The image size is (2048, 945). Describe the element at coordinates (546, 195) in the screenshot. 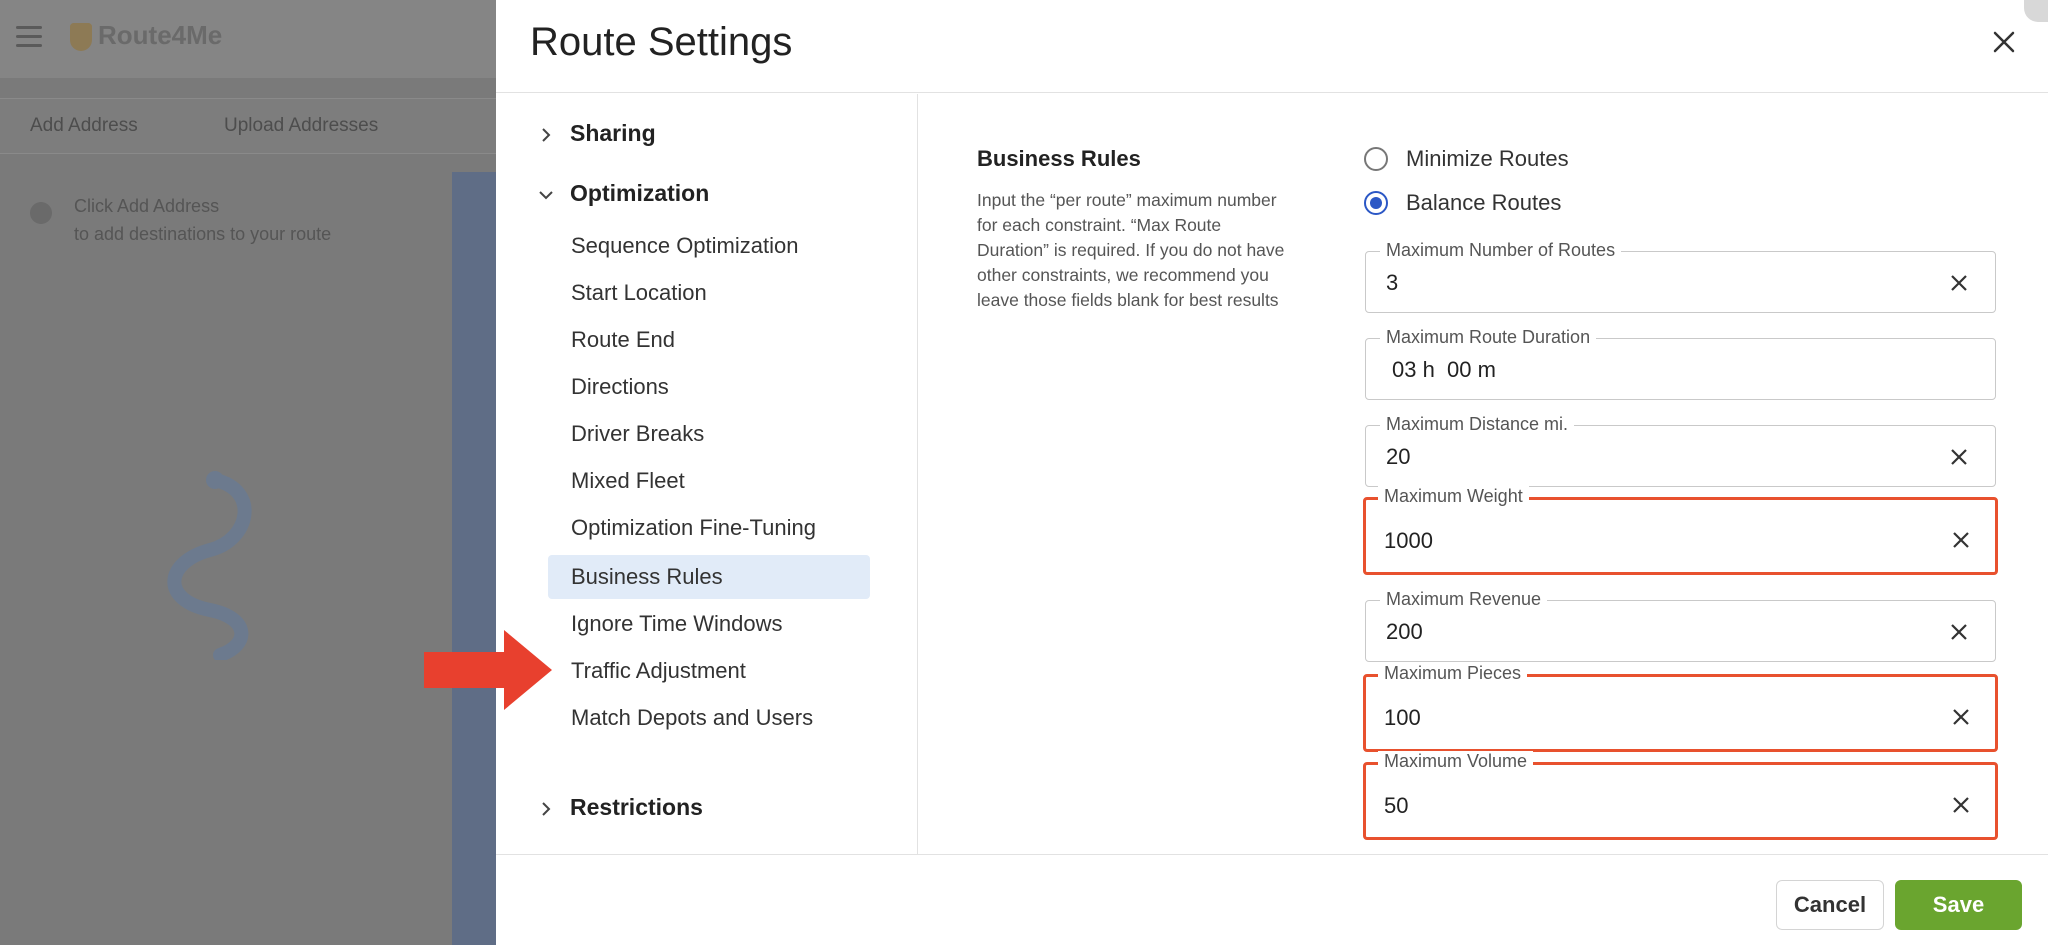

I see `chevron-down-icon` at that location.